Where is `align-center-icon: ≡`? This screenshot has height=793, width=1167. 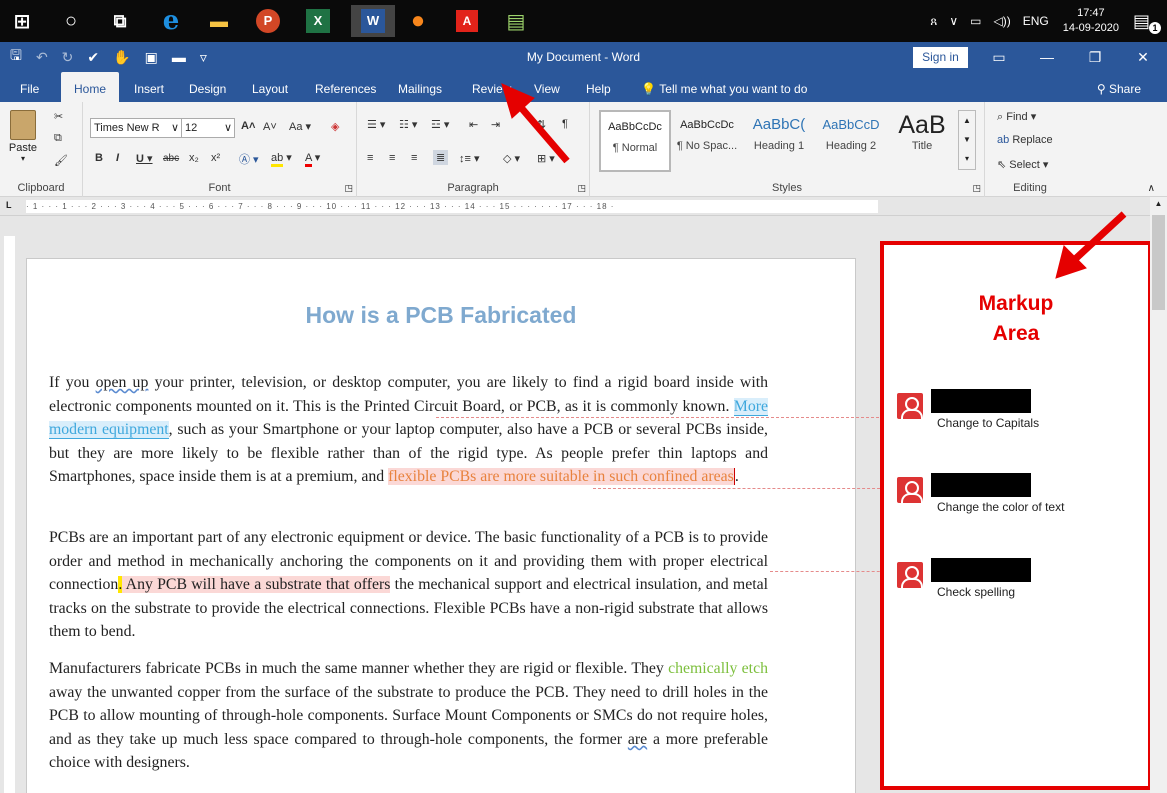
align-center-icon: ≡ is located at coordinates (392, 158).